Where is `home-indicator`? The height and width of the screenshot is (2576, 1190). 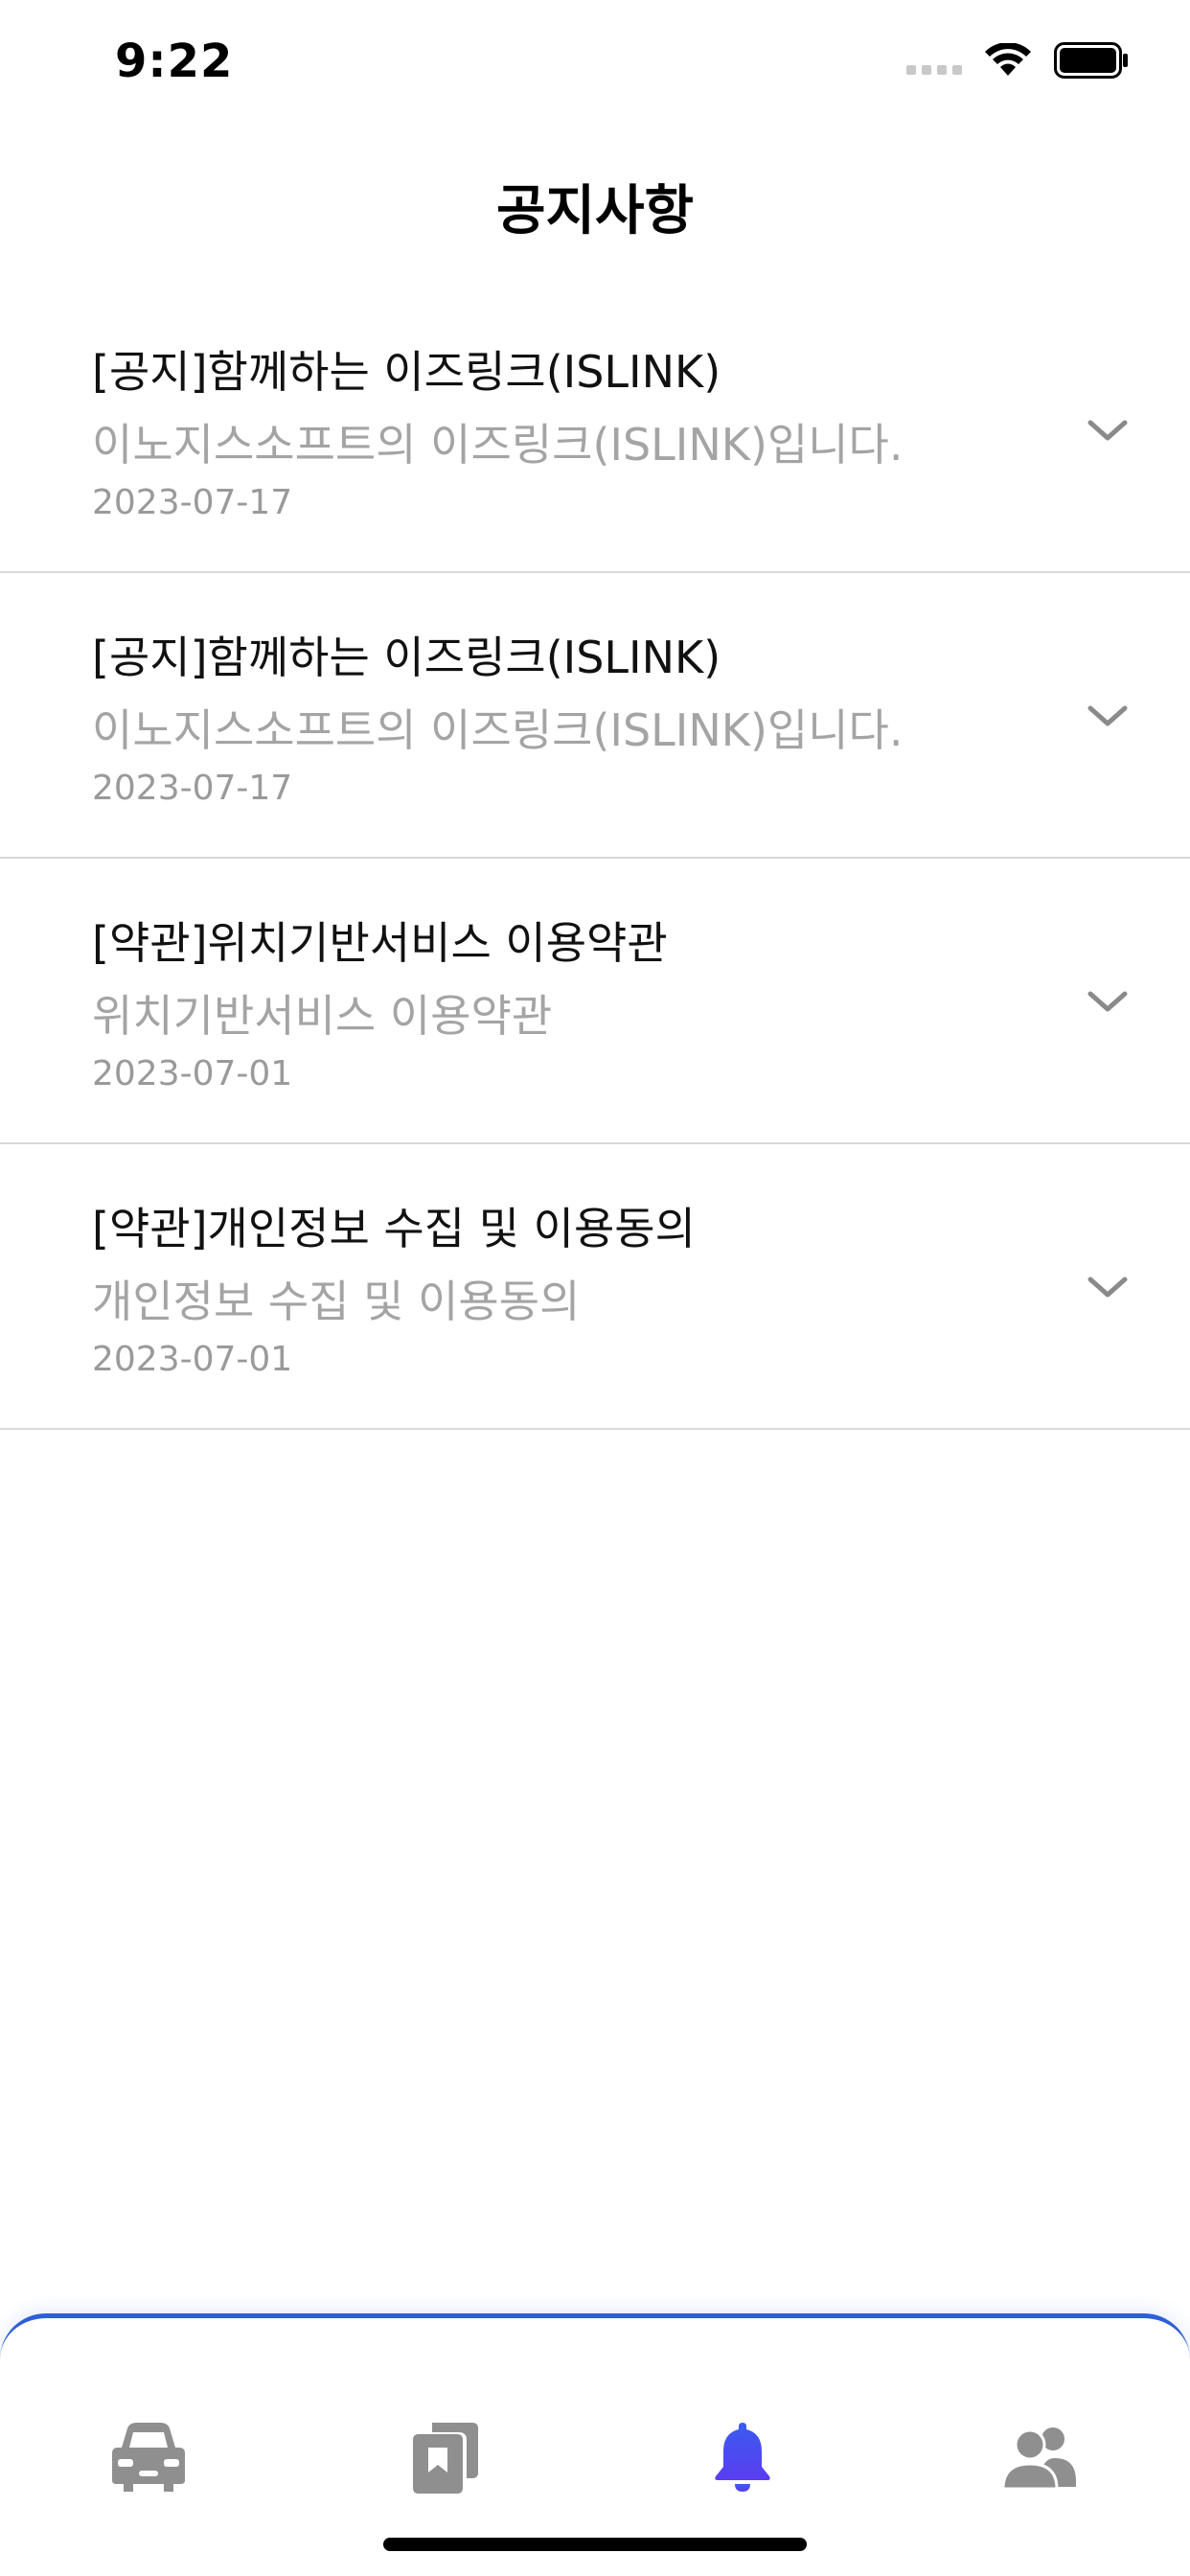 home-indicator is located at coordinates (595, 2544).